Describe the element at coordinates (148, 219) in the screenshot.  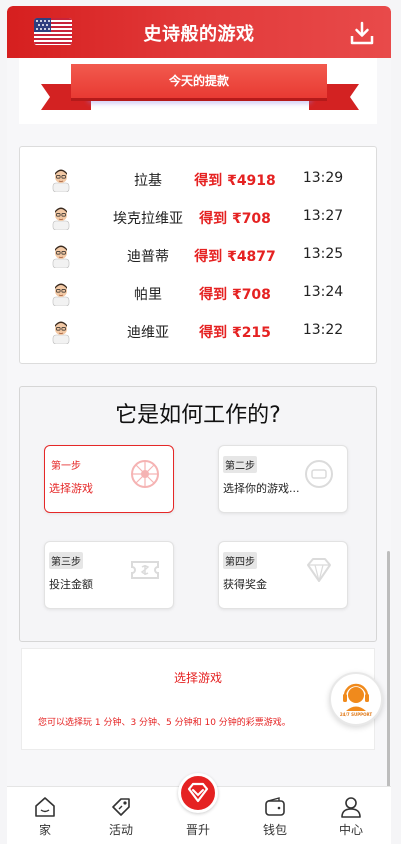
I see `withdraw-name: 埃克拉维亚` at that location.